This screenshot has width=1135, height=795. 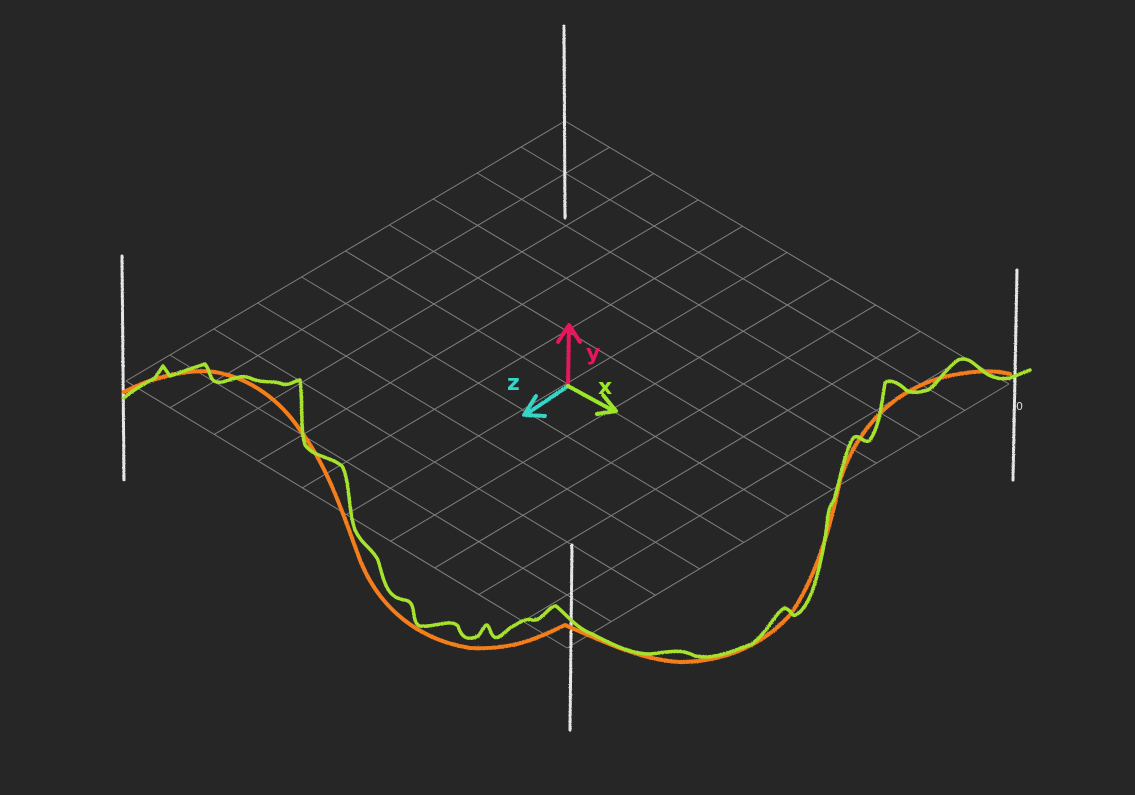 I want to click on axes-gizmo, so click(x=570, y=370).